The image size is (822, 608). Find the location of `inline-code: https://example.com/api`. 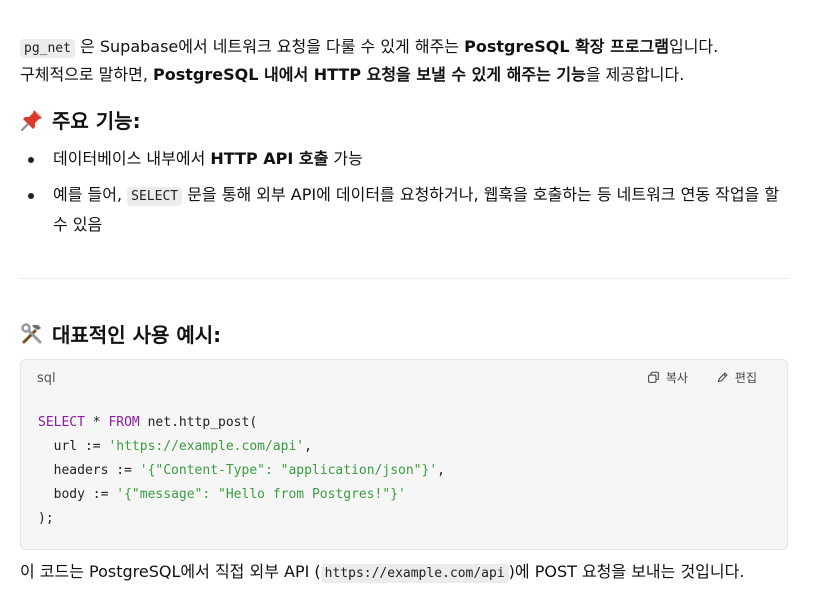

inline-code: https://example.com/api is located at coordinates (414, 573).